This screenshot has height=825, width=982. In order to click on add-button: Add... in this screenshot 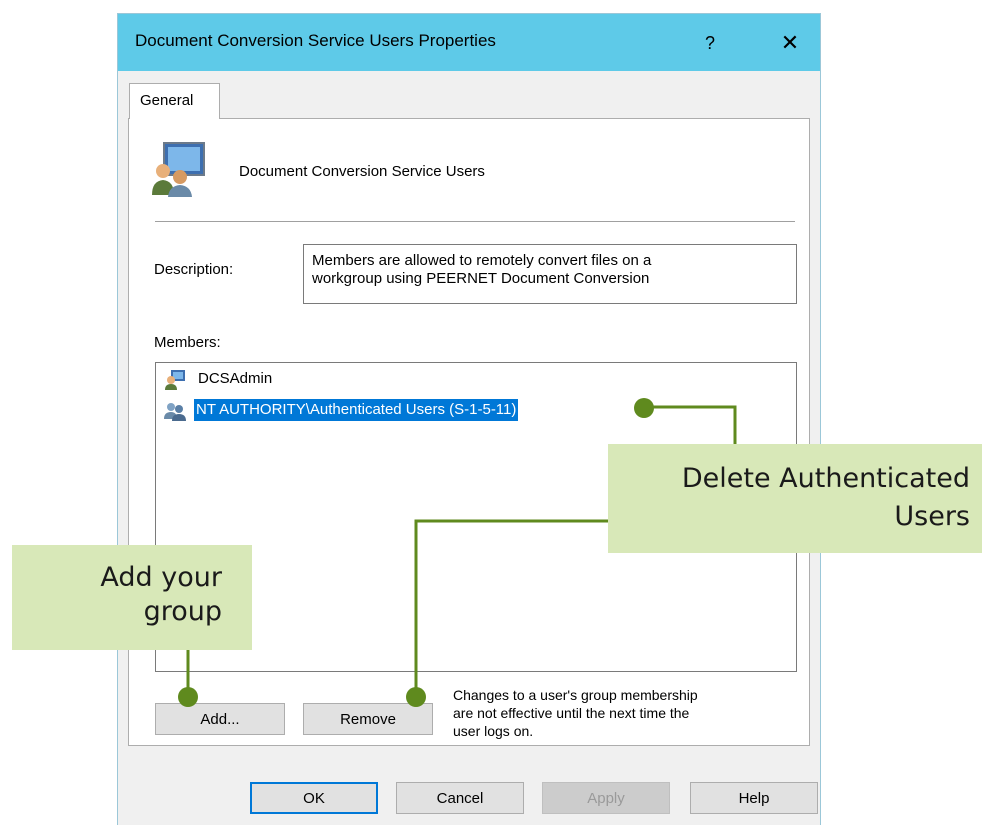, I will do `click(220, 719)`.